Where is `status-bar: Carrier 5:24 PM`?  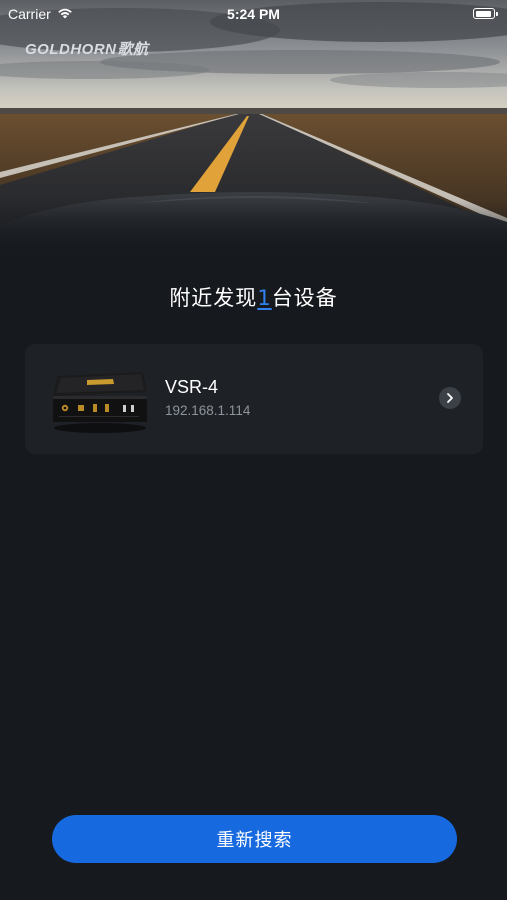
status-bar: Carrier 5:24 PM is located at coordinates (253, 14).